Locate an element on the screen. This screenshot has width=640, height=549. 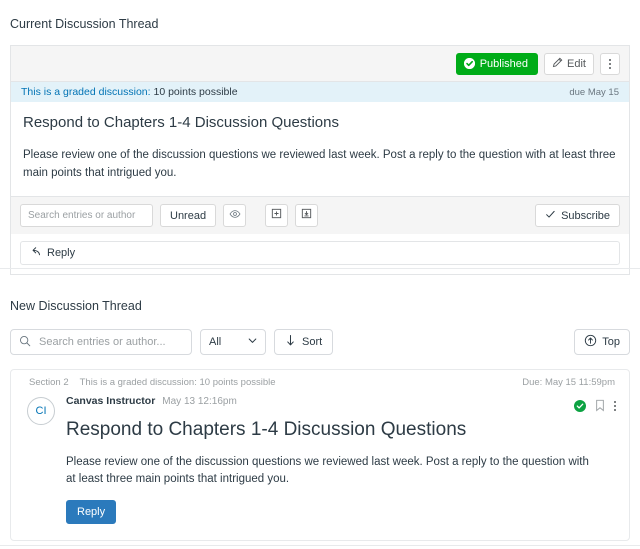
new-discussion-toolbar: All Sort Top is located at coordinates (320, 342).